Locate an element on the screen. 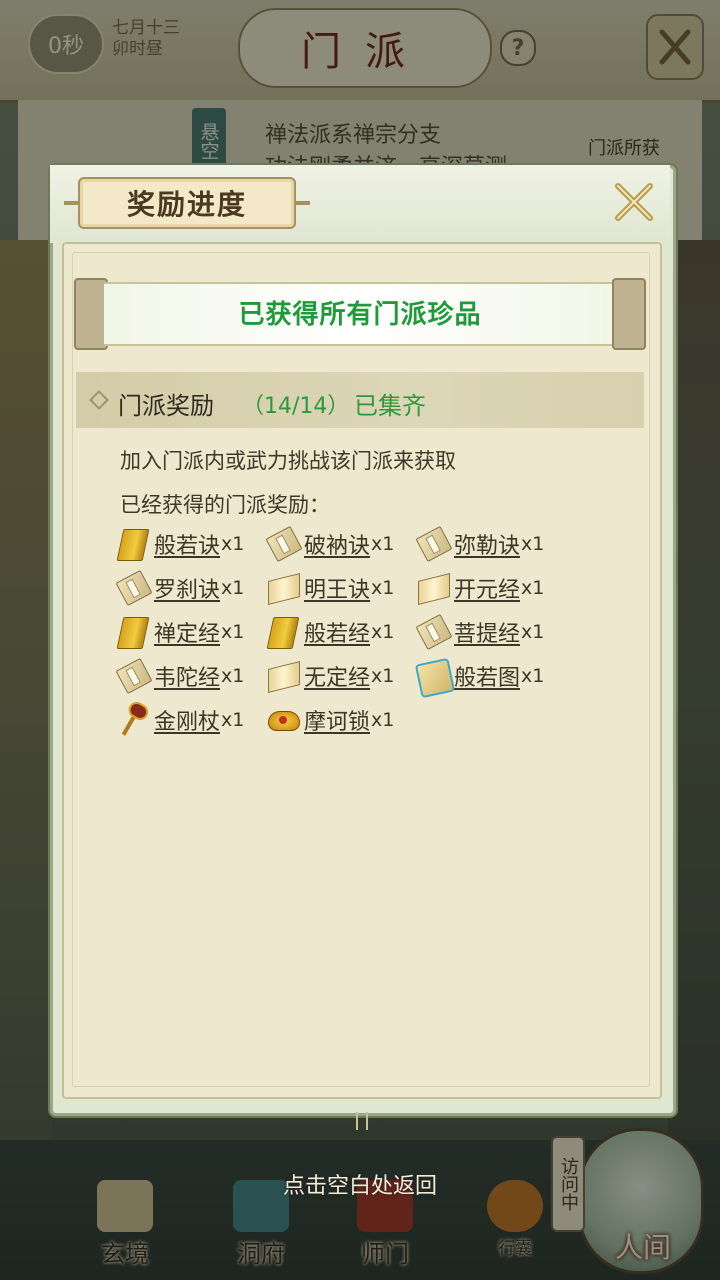 This screenshot has width=720, height=1280. reward-item: 般若诀 x1 is located at coordinates (180, 544).